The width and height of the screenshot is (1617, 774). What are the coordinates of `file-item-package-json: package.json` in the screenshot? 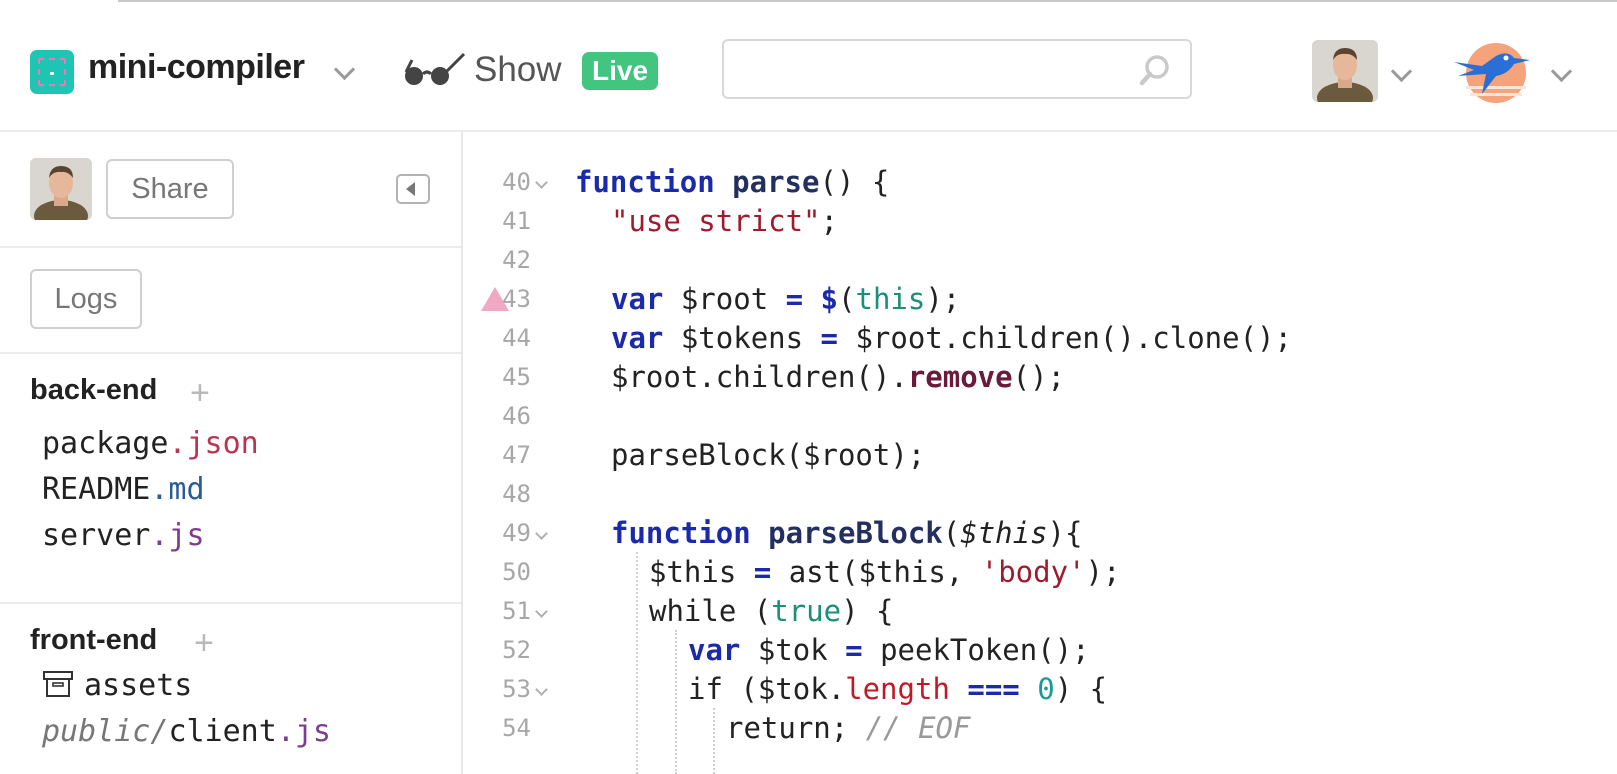 It's located at (150, 443).